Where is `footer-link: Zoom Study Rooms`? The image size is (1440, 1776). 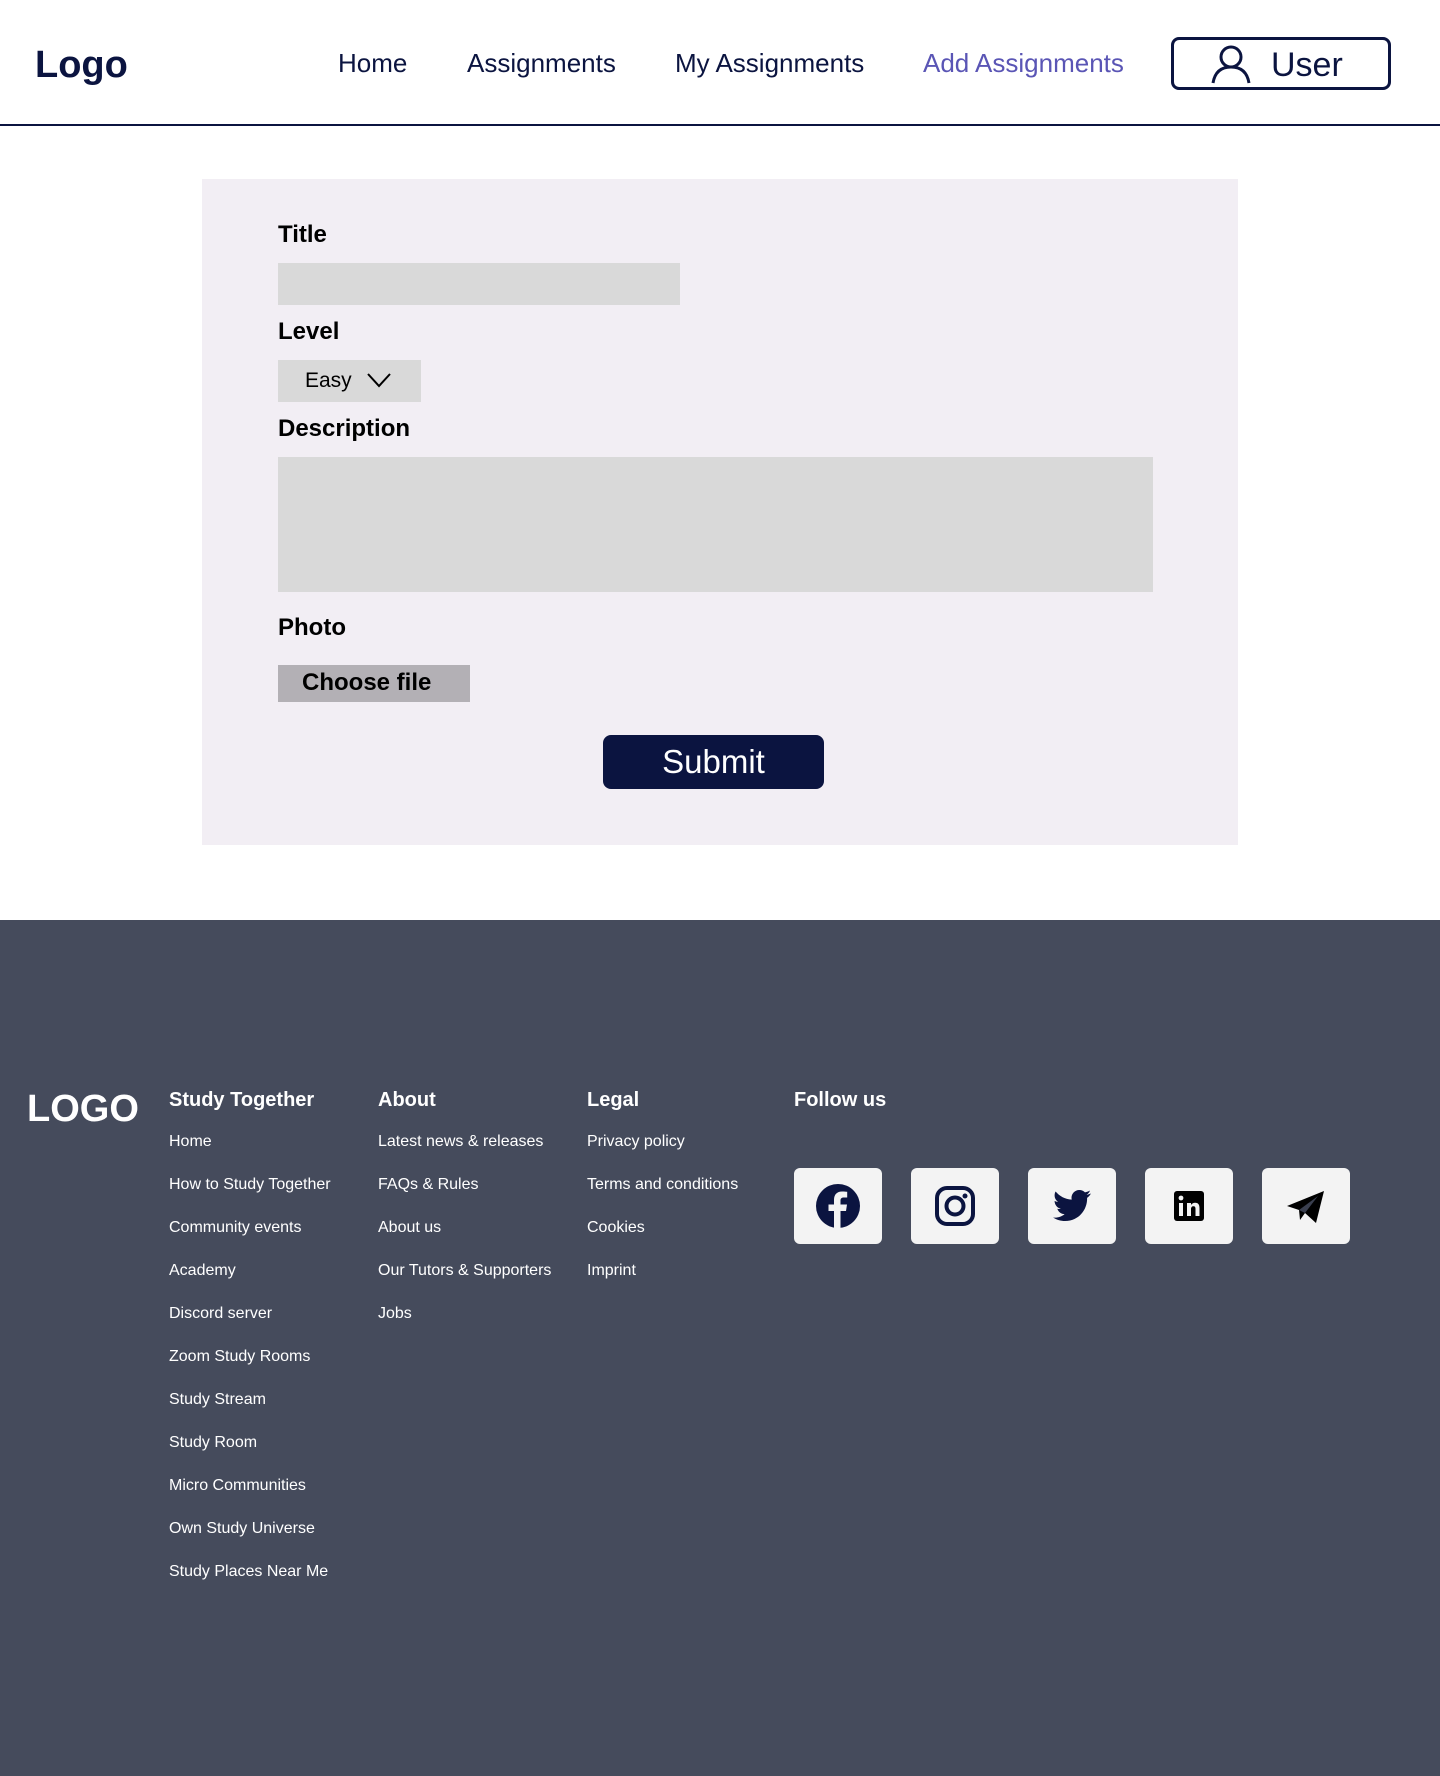
footer-link: Zoom Study Rooms is located at coordinates (250, 1369).